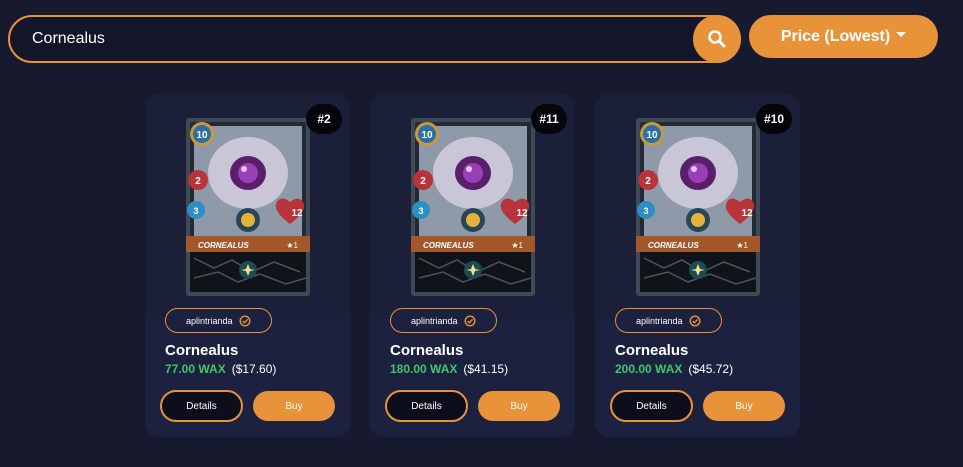  What do you see at coordinates (901, 34) in the screenshot?
I see `caret-down-icon` at bounding box center [901, 34].